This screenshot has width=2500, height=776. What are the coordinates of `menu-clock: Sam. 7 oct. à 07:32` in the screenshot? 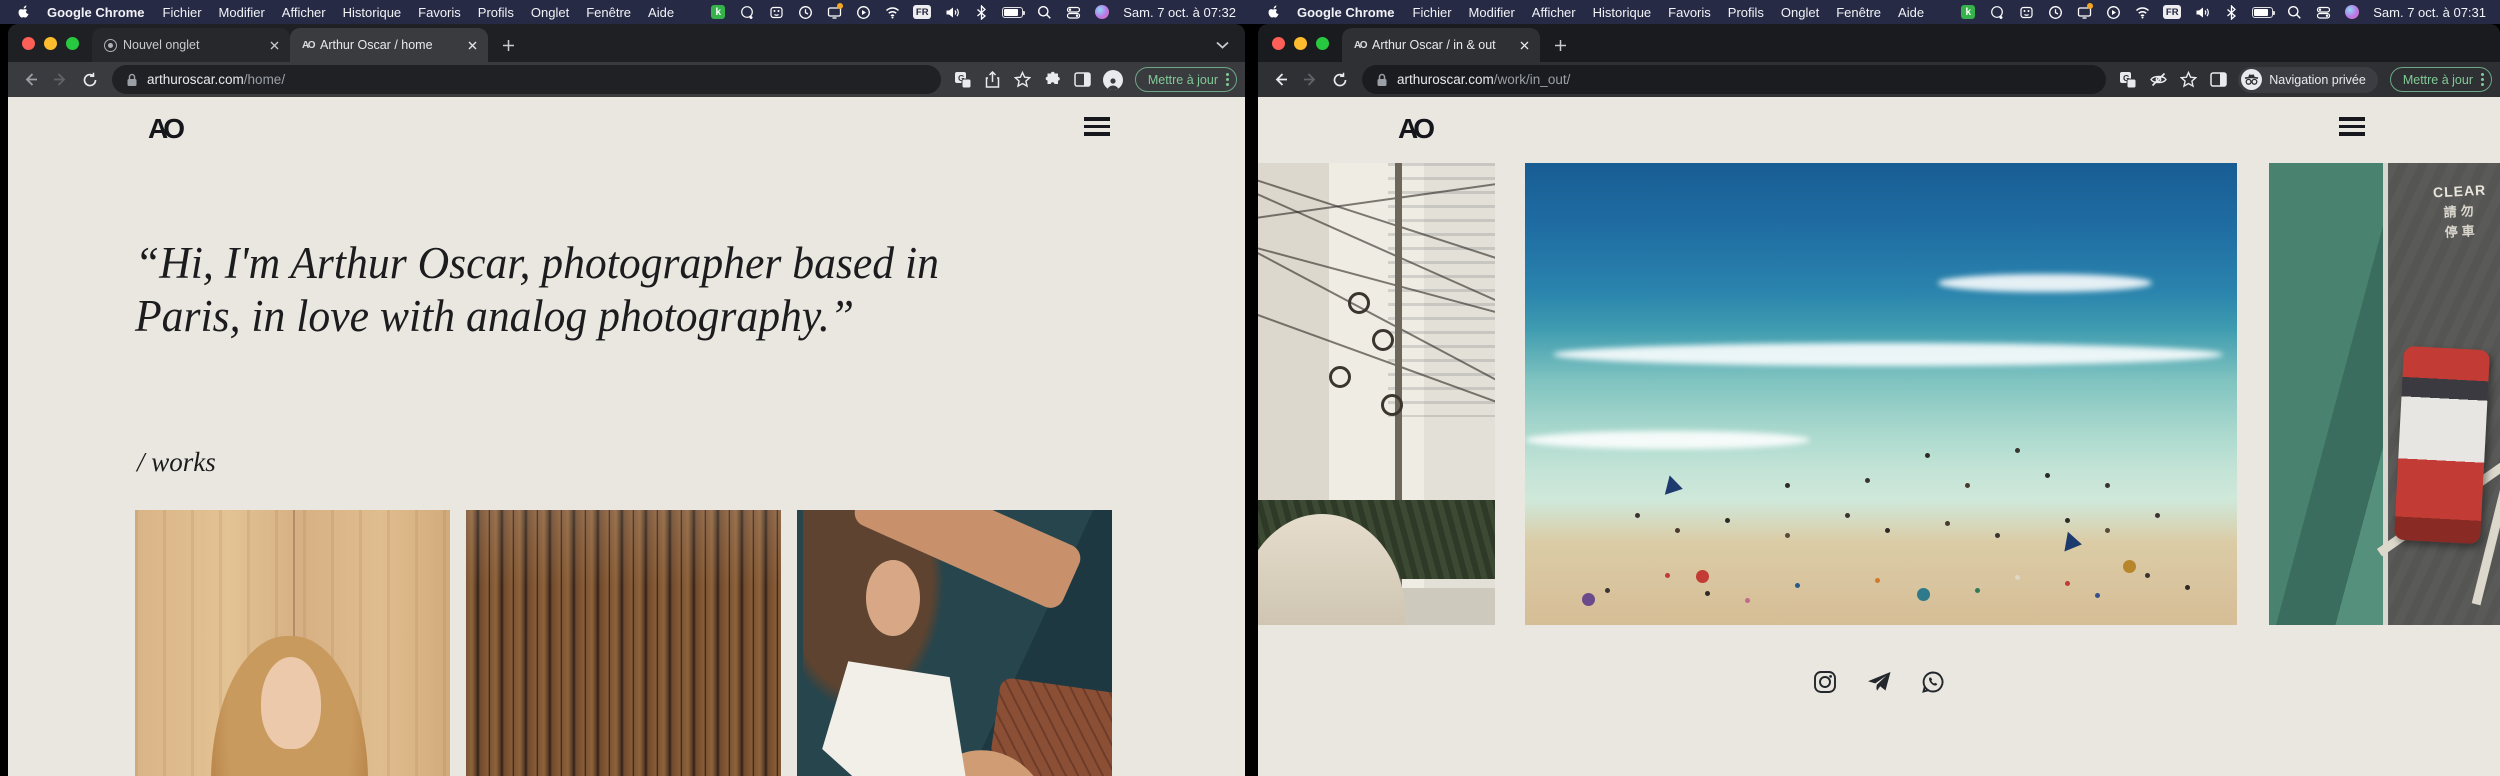 It's located at (1179, 12).